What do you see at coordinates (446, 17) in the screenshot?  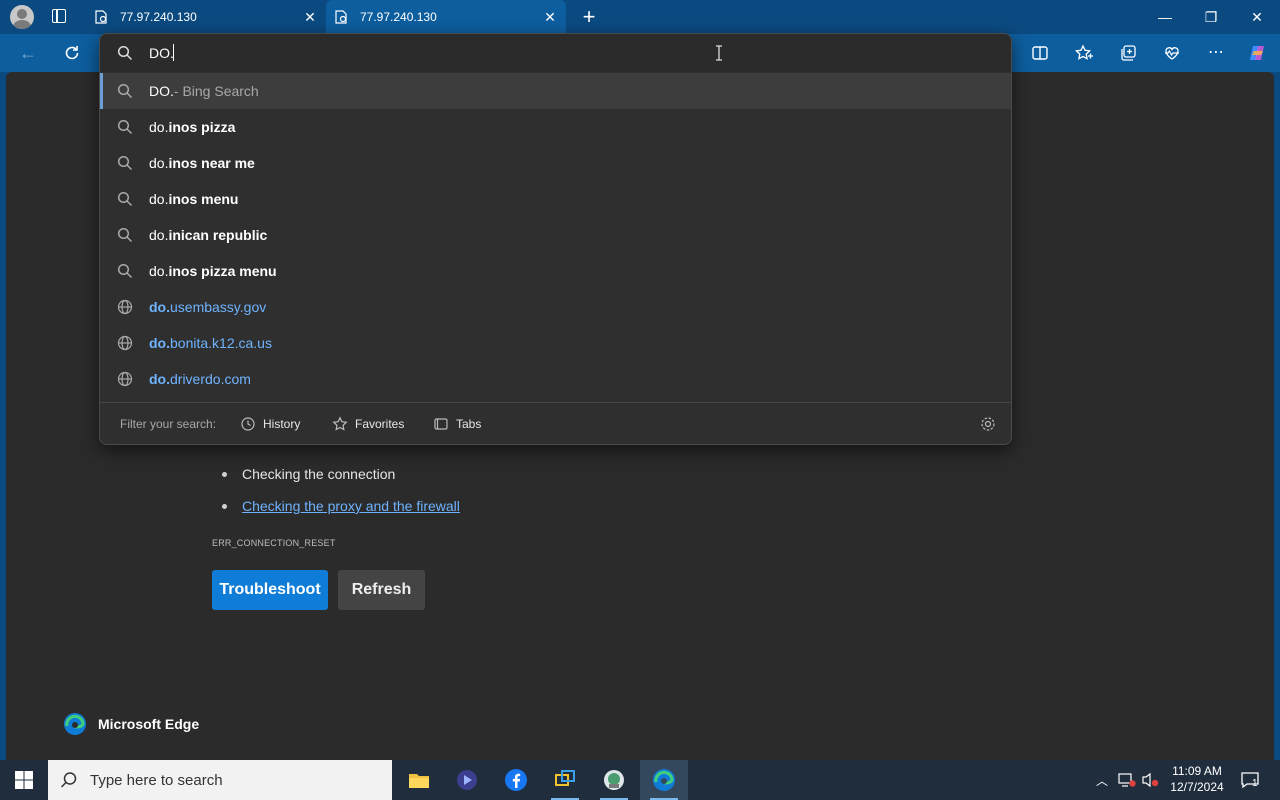 I see `browser-tab-2-active: 77.97.240.130 ✕` at bounding box center [446, 17].